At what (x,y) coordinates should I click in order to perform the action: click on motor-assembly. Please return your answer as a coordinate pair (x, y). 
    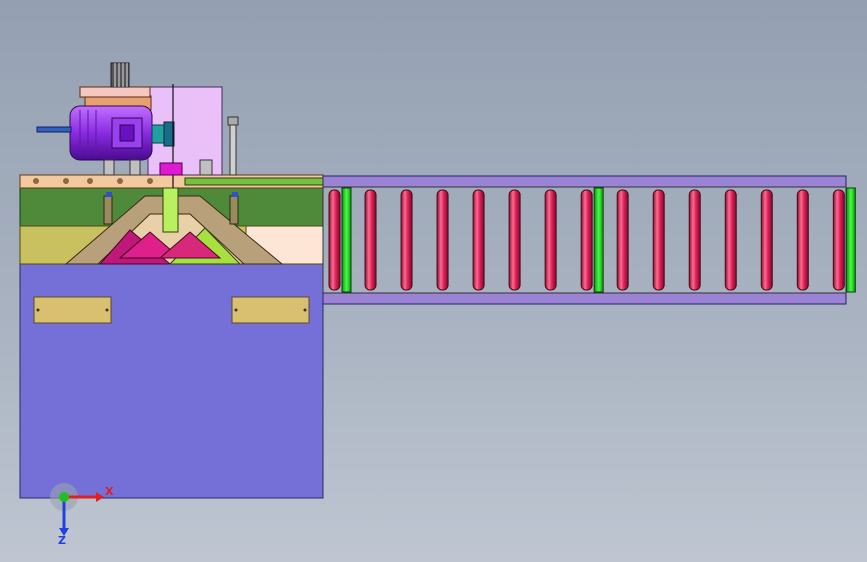
    Looking at the image, I should click on (137, 125).